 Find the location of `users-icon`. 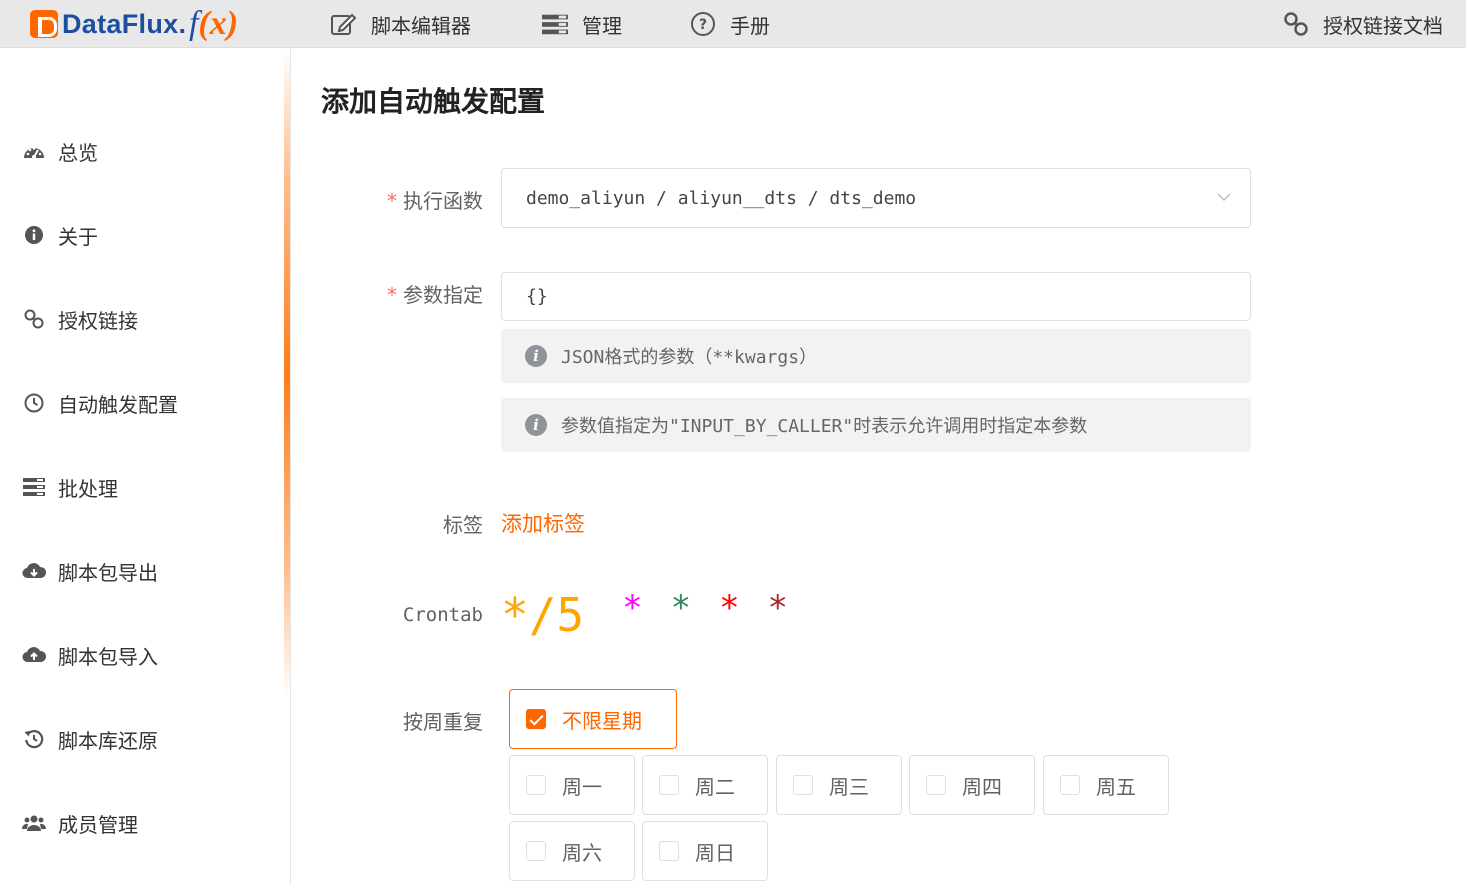

users-icon is located at coordinates (34, 823).